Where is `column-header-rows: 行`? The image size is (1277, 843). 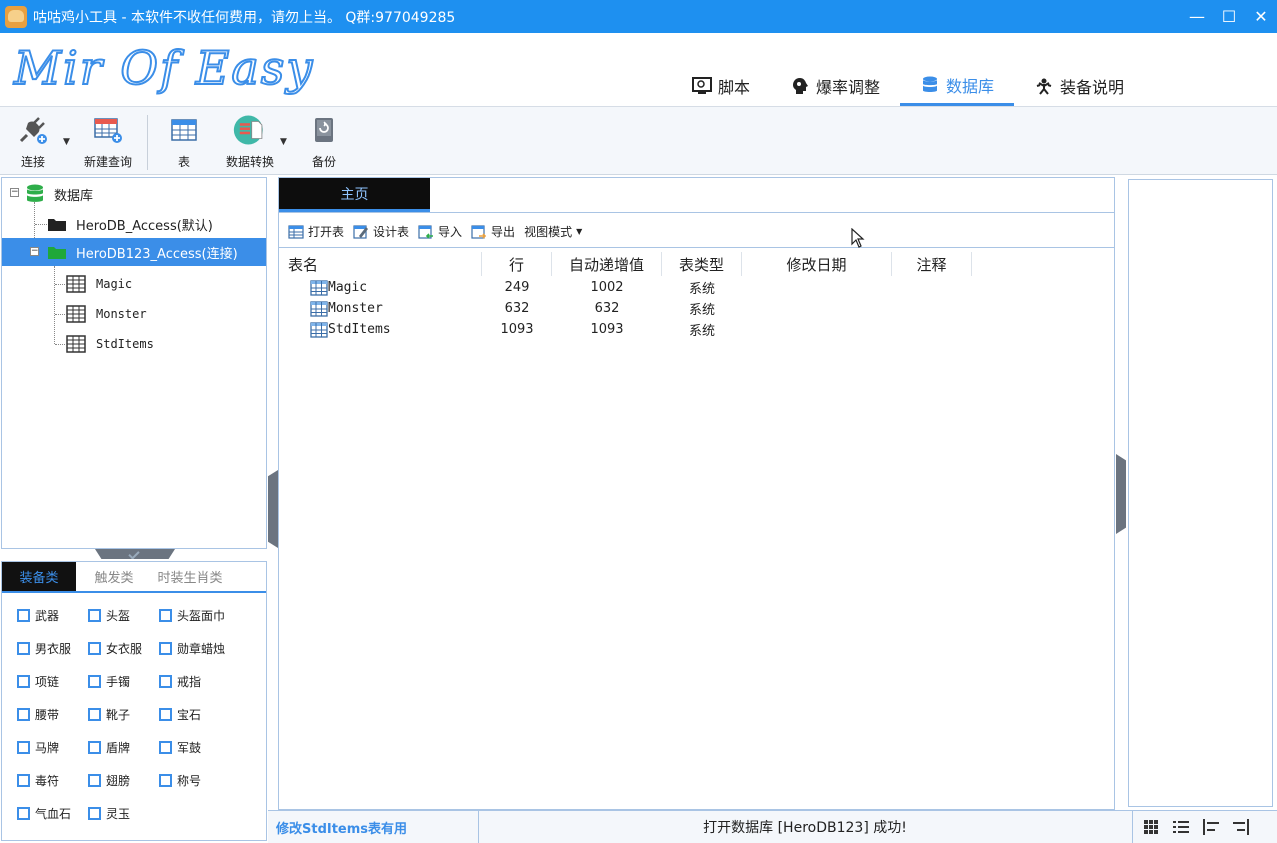 column-header-rows: 行 is located at coordinates (517, 264).